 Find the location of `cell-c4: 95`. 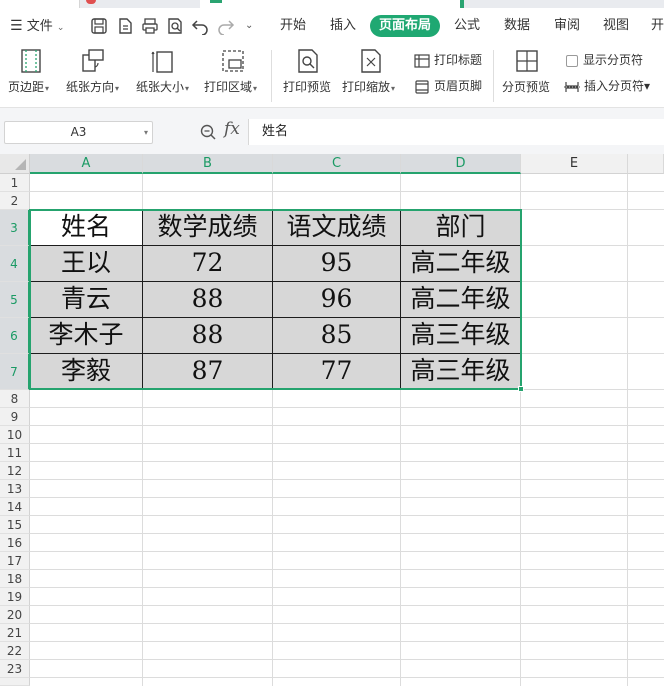

cell-c4: 95 is located at coordinates (337, 264).